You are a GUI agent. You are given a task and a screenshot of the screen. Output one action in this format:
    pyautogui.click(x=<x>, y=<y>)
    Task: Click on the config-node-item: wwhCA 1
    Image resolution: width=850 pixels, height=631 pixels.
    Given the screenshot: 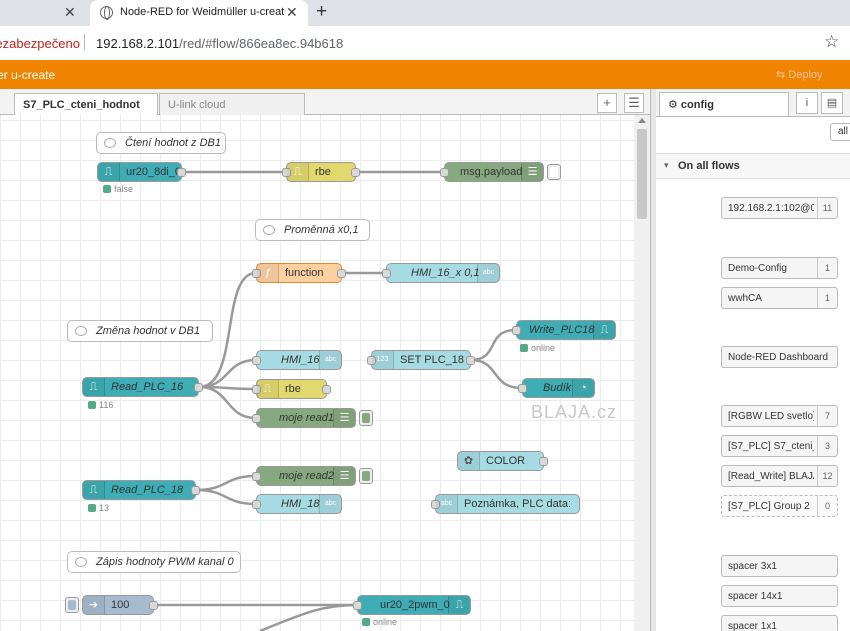 What is the action you would take?
    pyautogui.click(x=779, y=298)
    